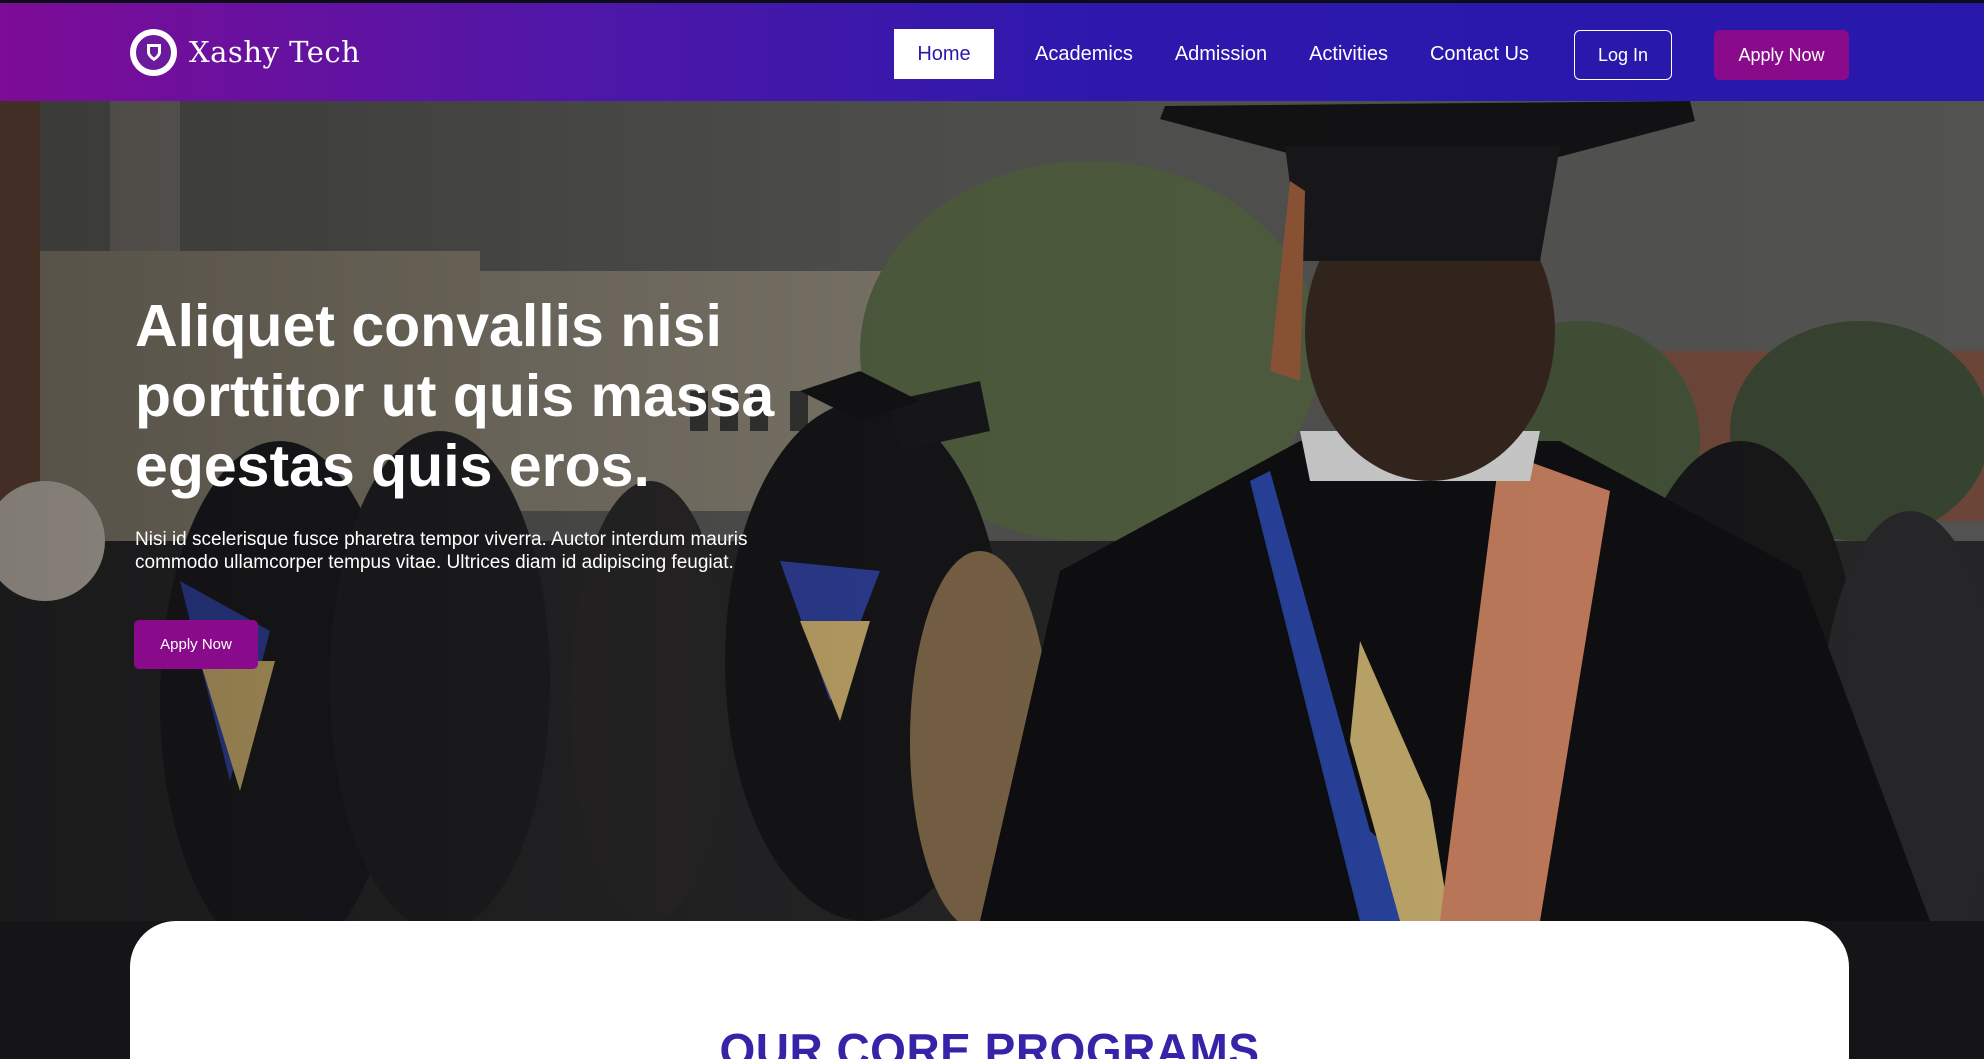 The image size is (1984, 1059). I want to click on hero-apply-now-button: Apply Now, so click(196, 644).